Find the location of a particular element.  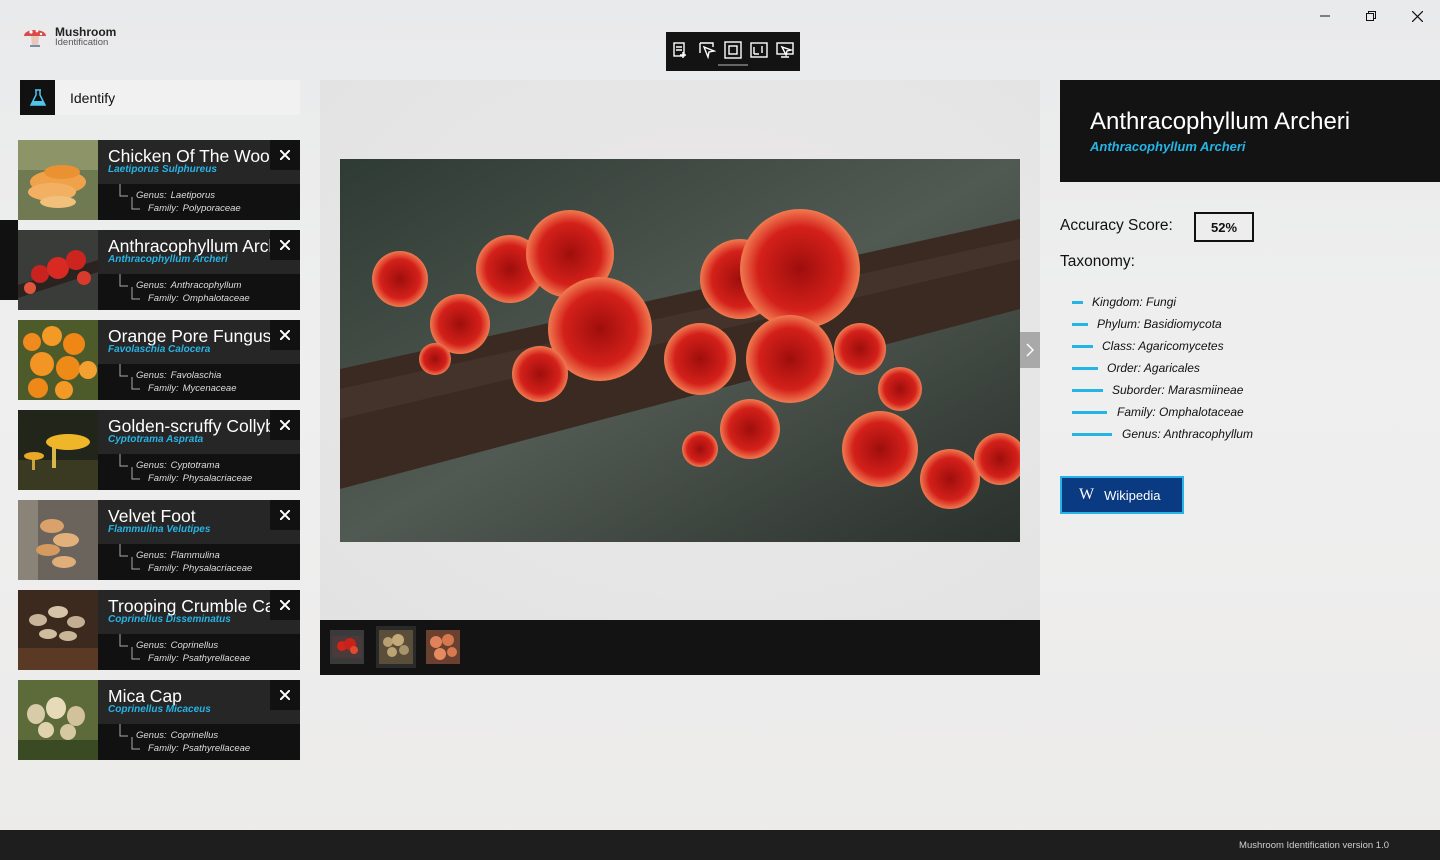

card-scientific-name: Favolaschia Calocera is located at coordinates (159, 349).